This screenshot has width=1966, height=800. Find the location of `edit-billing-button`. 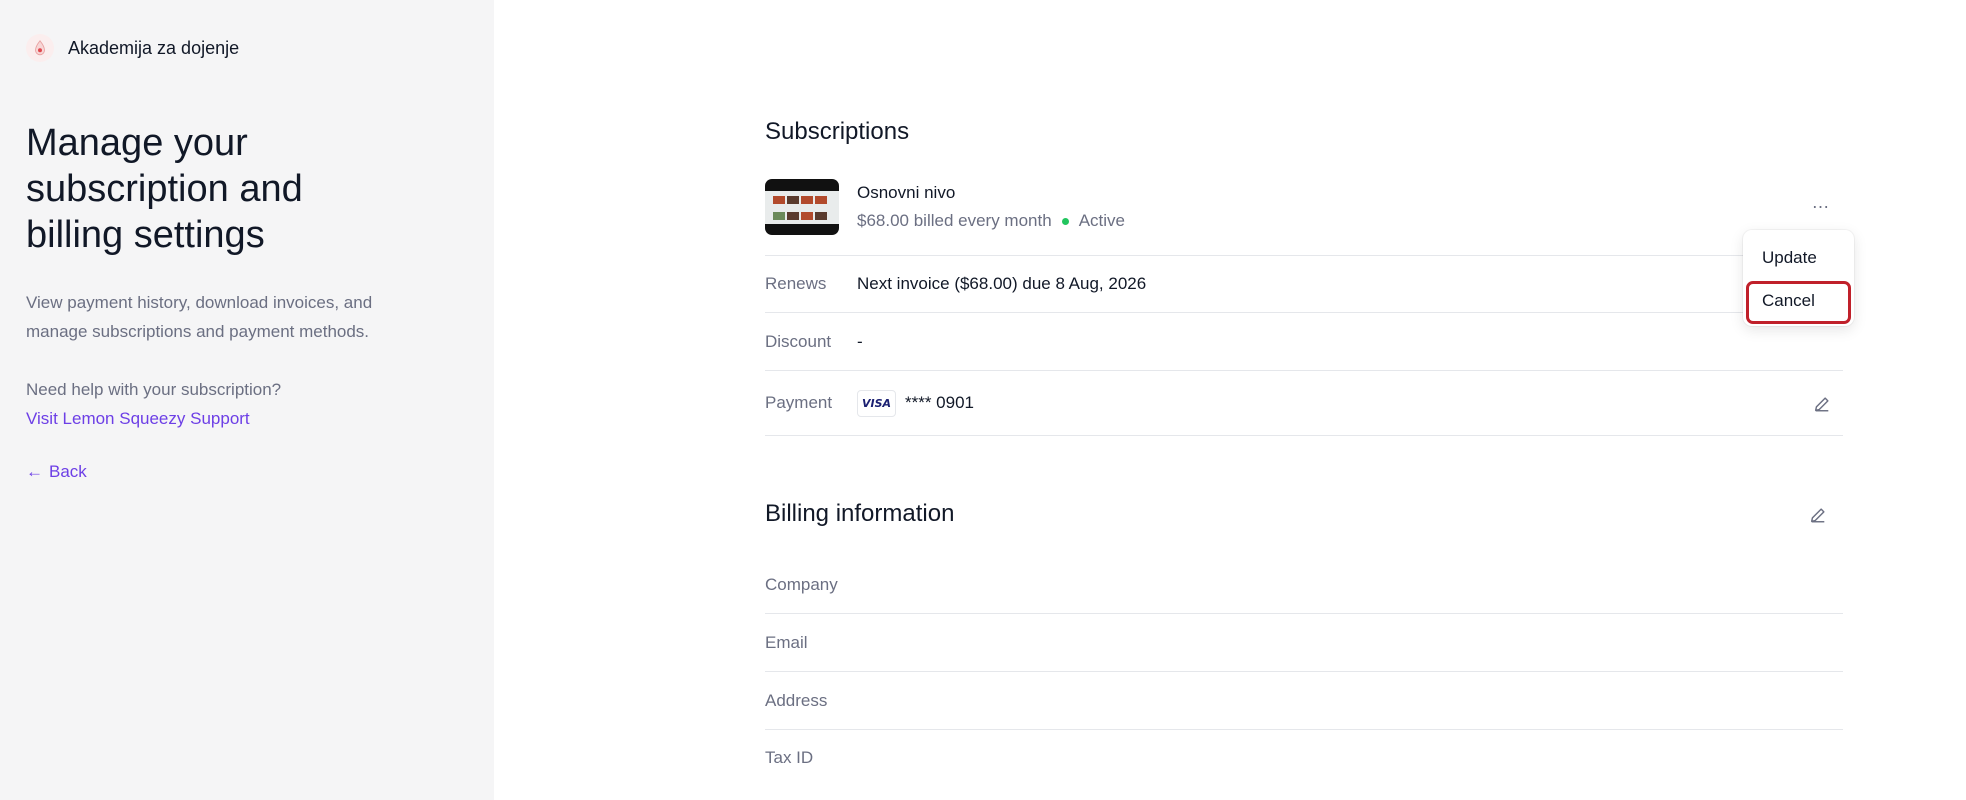

edit-billing-button is located at coordinates (1818, 515).